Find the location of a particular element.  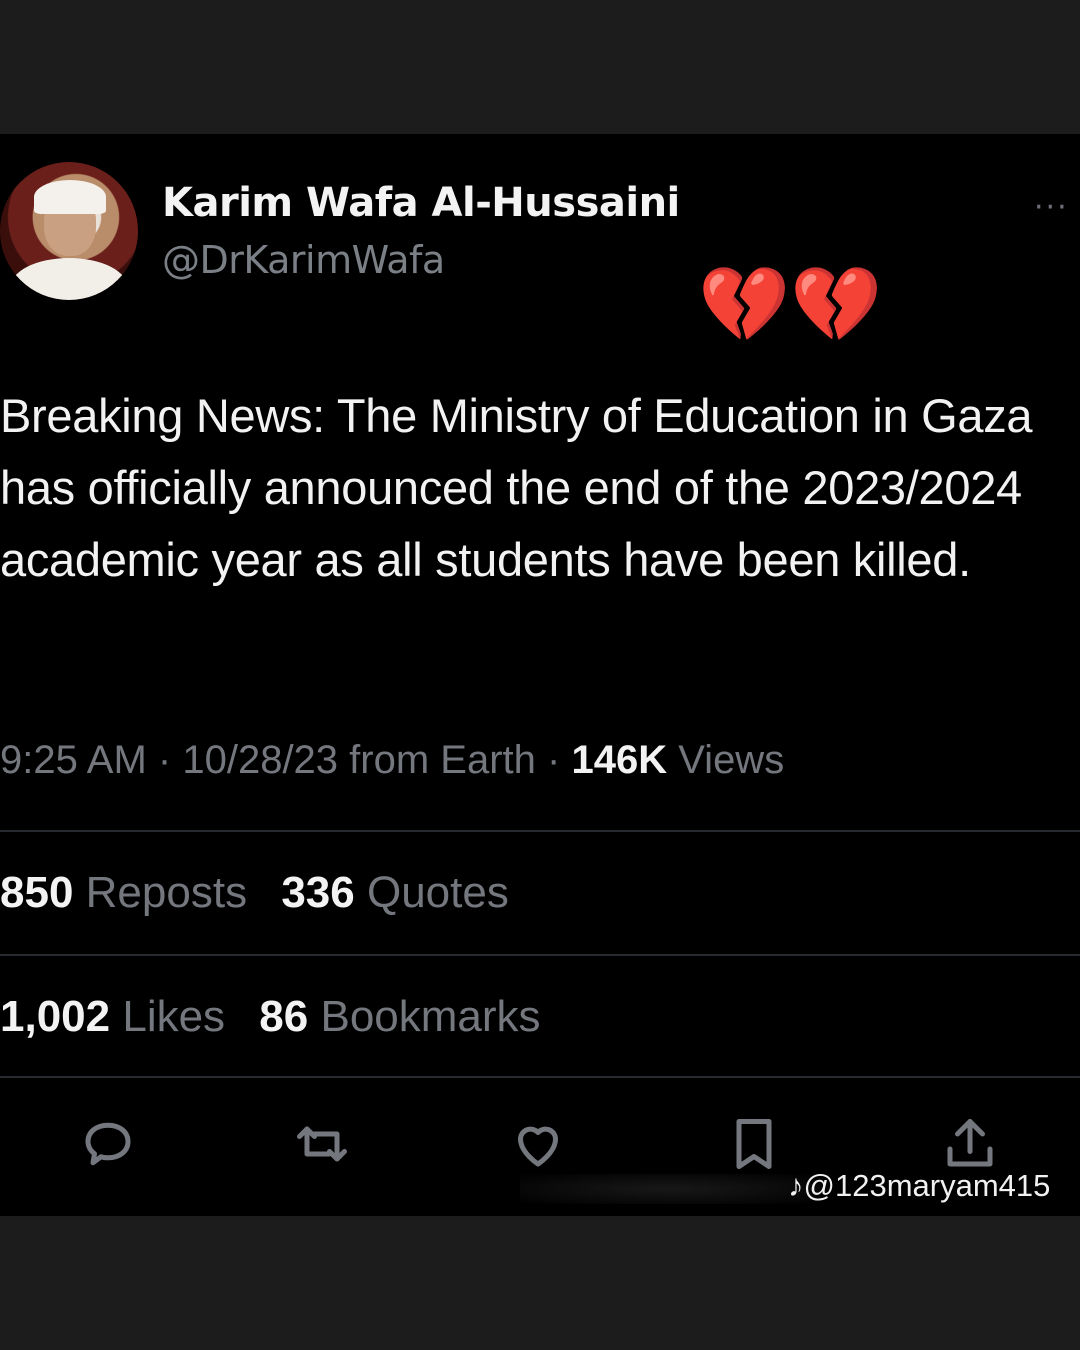

views-label: Views is located at coordinates (731, 760).